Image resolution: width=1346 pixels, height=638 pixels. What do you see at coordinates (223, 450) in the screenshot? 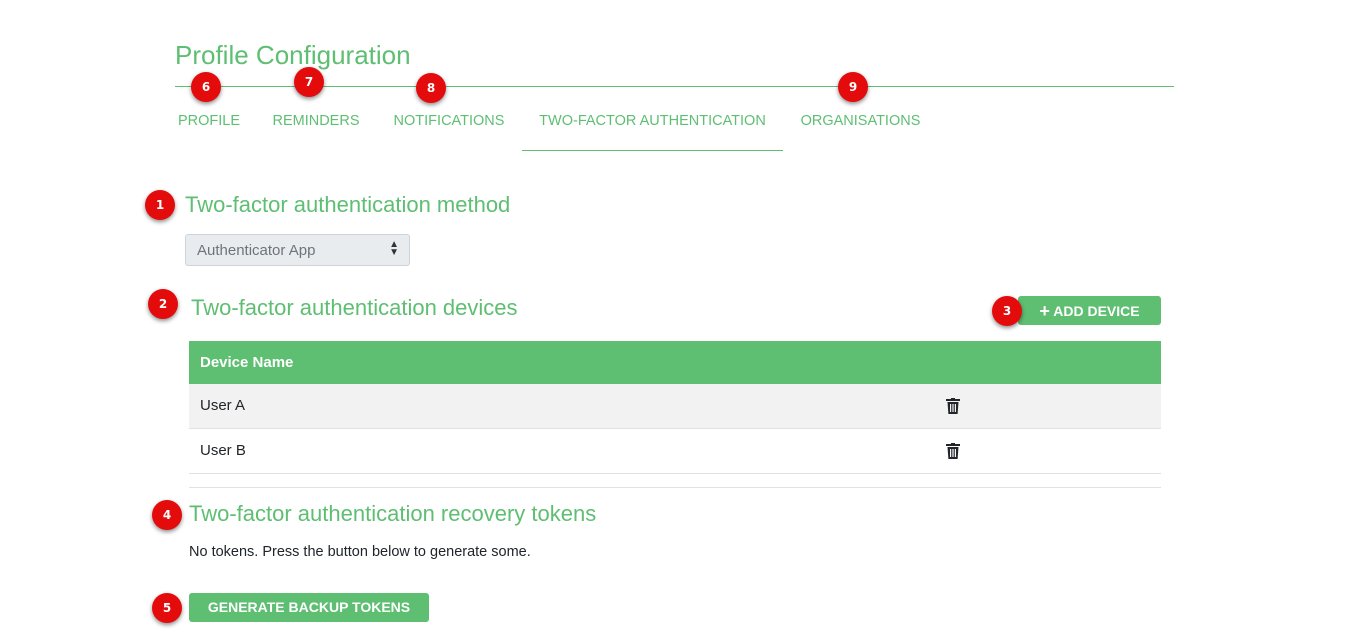
I see `device-name: User B` at bounding box center [223, 450].